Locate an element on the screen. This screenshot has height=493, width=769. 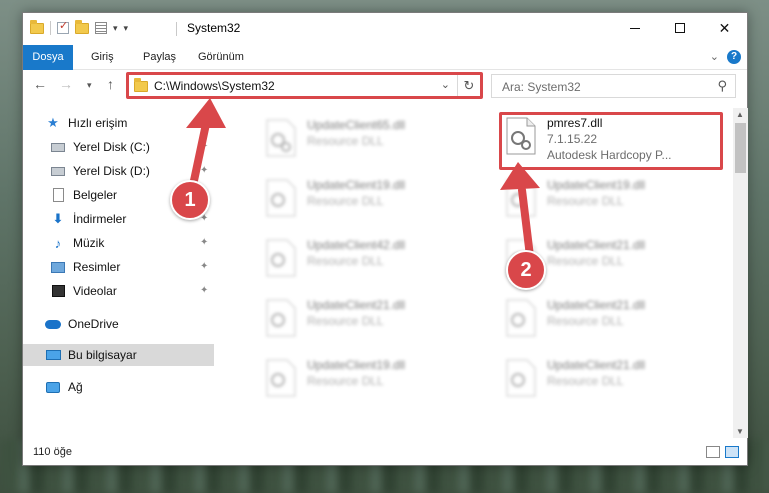
maximize-icon is located at coordinates (679, 28).